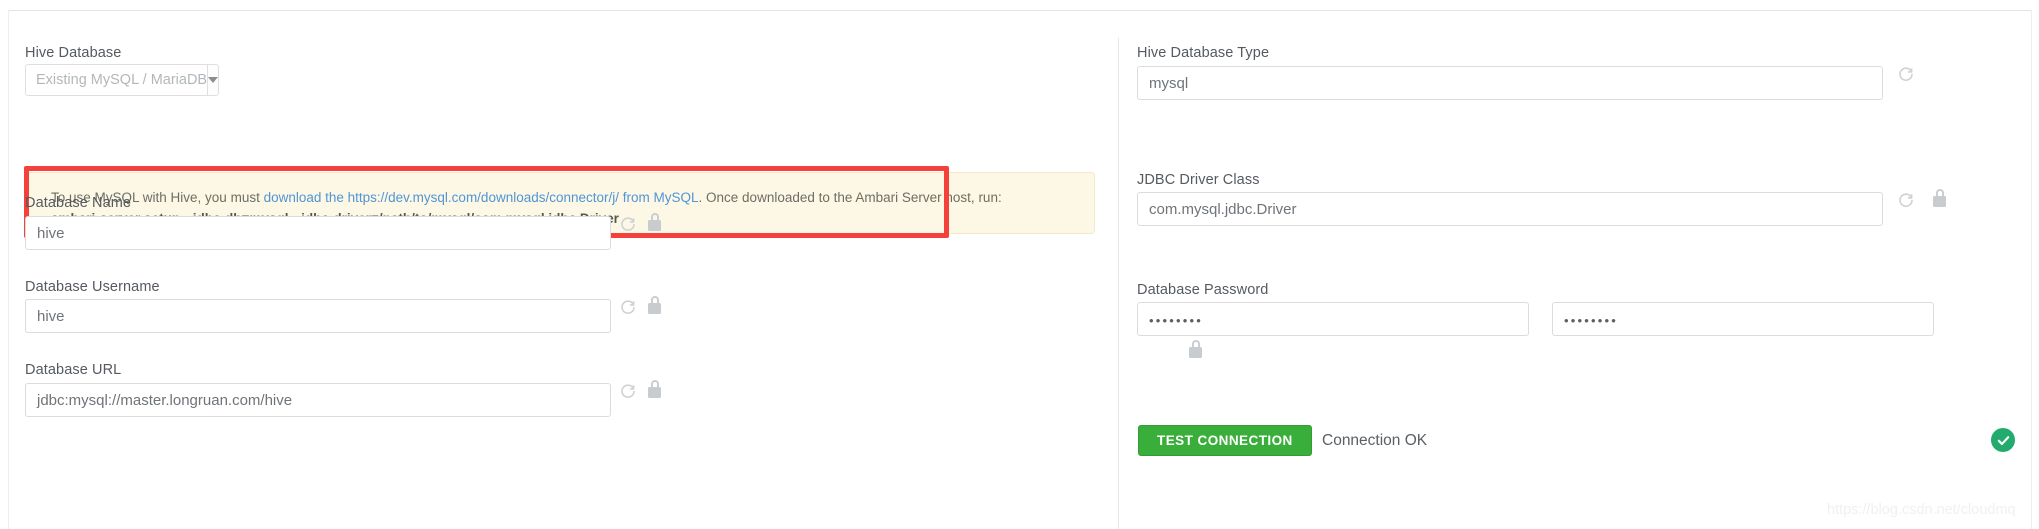 The width and height of the screenshot is (2039, 529). What do you see at coordinates (1225, 440) in the screenshot?
I see `test-connection-button: TEST CONNECTION` at bounding box center [1225, 440].